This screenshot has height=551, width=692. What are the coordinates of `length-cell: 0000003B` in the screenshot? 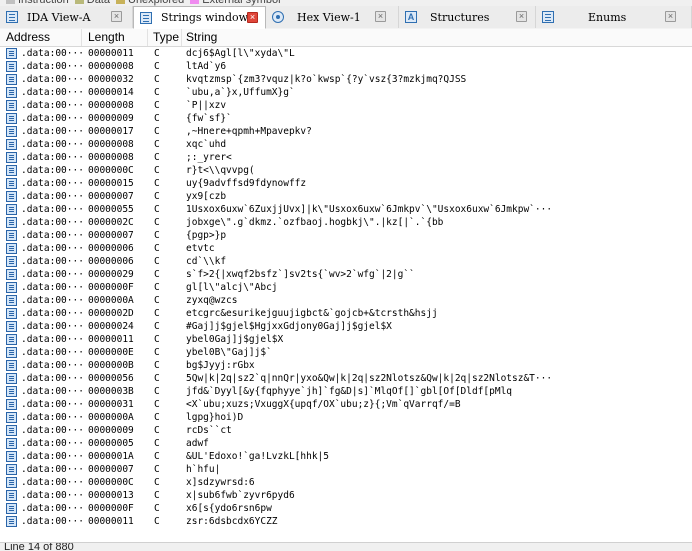 It's located at (111, 391).